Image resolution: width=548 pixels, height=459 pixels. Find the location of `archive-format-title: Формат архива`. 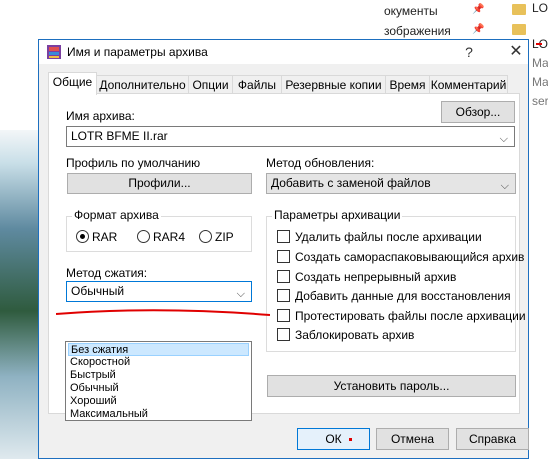

archive-format-title: Формат архива is located at coordinates (116, 215).